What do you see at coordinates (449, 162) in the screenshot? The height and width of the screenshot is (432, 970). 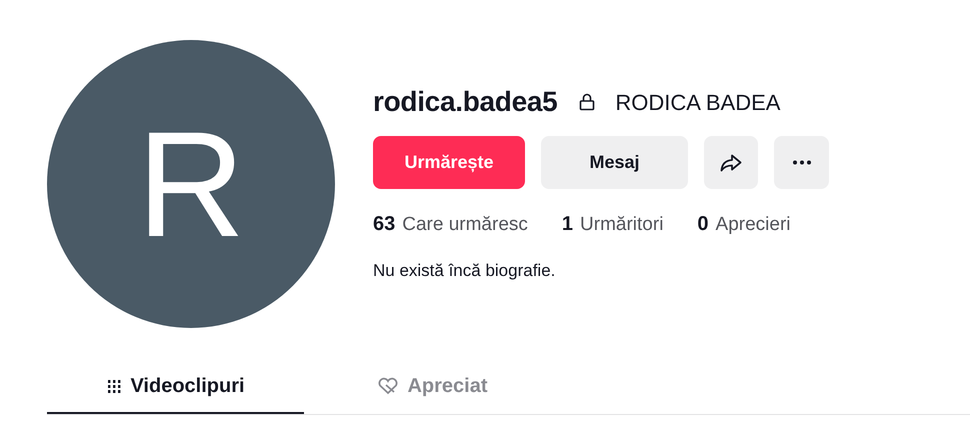 I see `follow-button: Urmărește` at bounding box center [449, 162].